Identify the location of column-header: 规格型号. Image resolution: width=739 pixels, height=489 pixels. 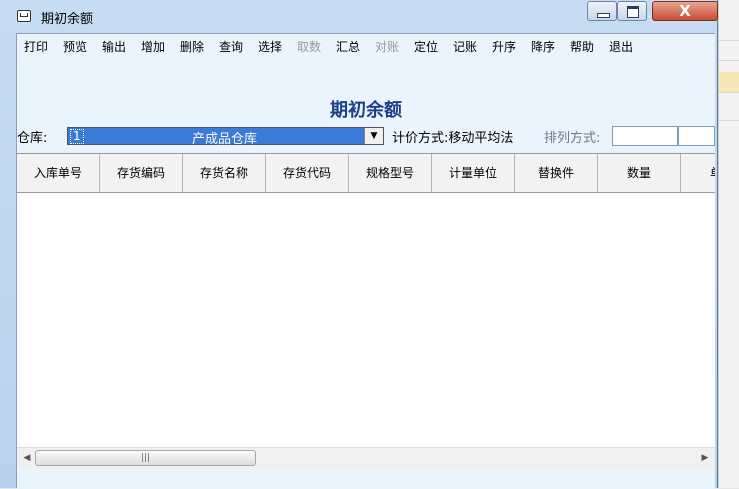
(390, 173).